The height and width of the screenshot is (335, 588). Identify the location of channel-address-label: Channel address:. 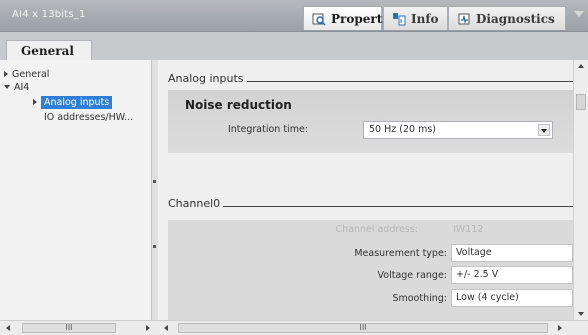
(376, 229).